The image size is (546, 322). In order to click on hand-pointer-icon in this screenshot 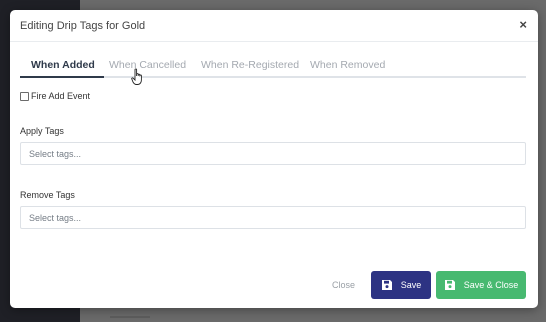, I will do `click(136, 76)`.